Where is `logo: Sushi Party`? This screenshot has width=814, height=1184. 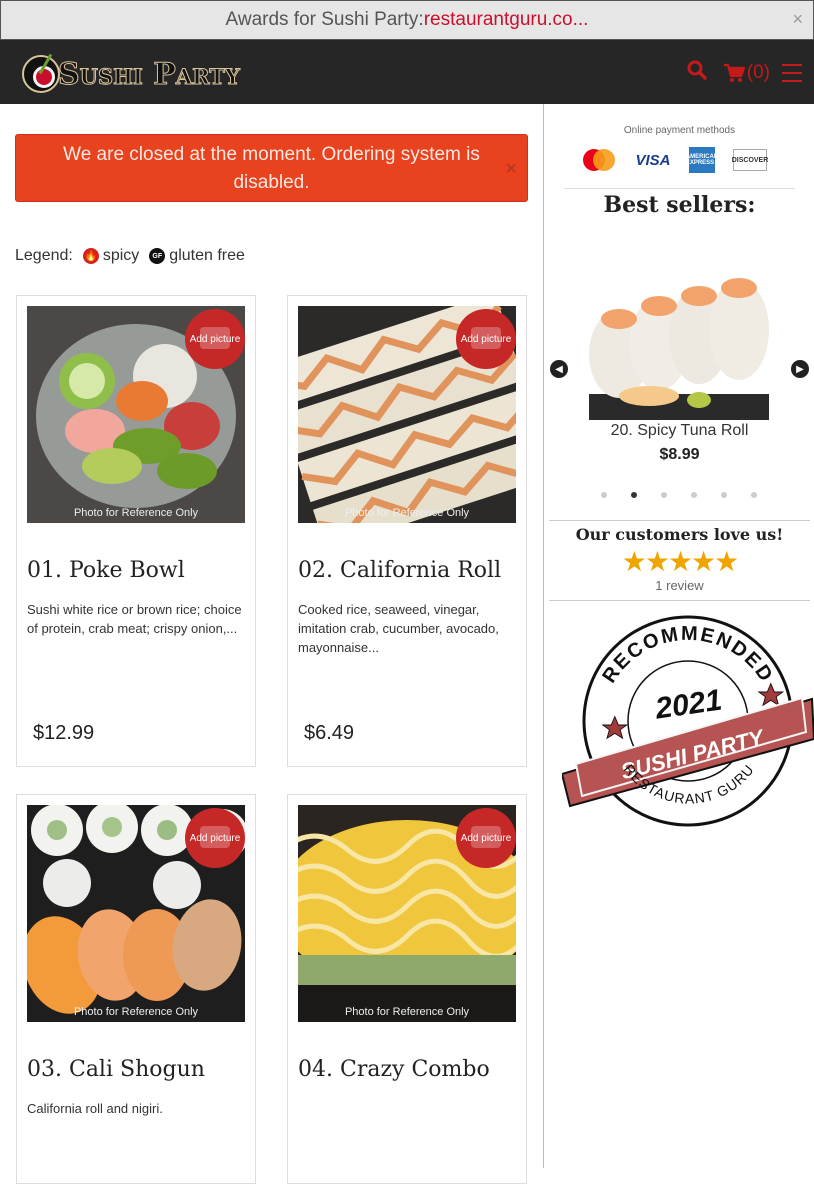 logo: Sushi Party is located at coordinates (131, 74).